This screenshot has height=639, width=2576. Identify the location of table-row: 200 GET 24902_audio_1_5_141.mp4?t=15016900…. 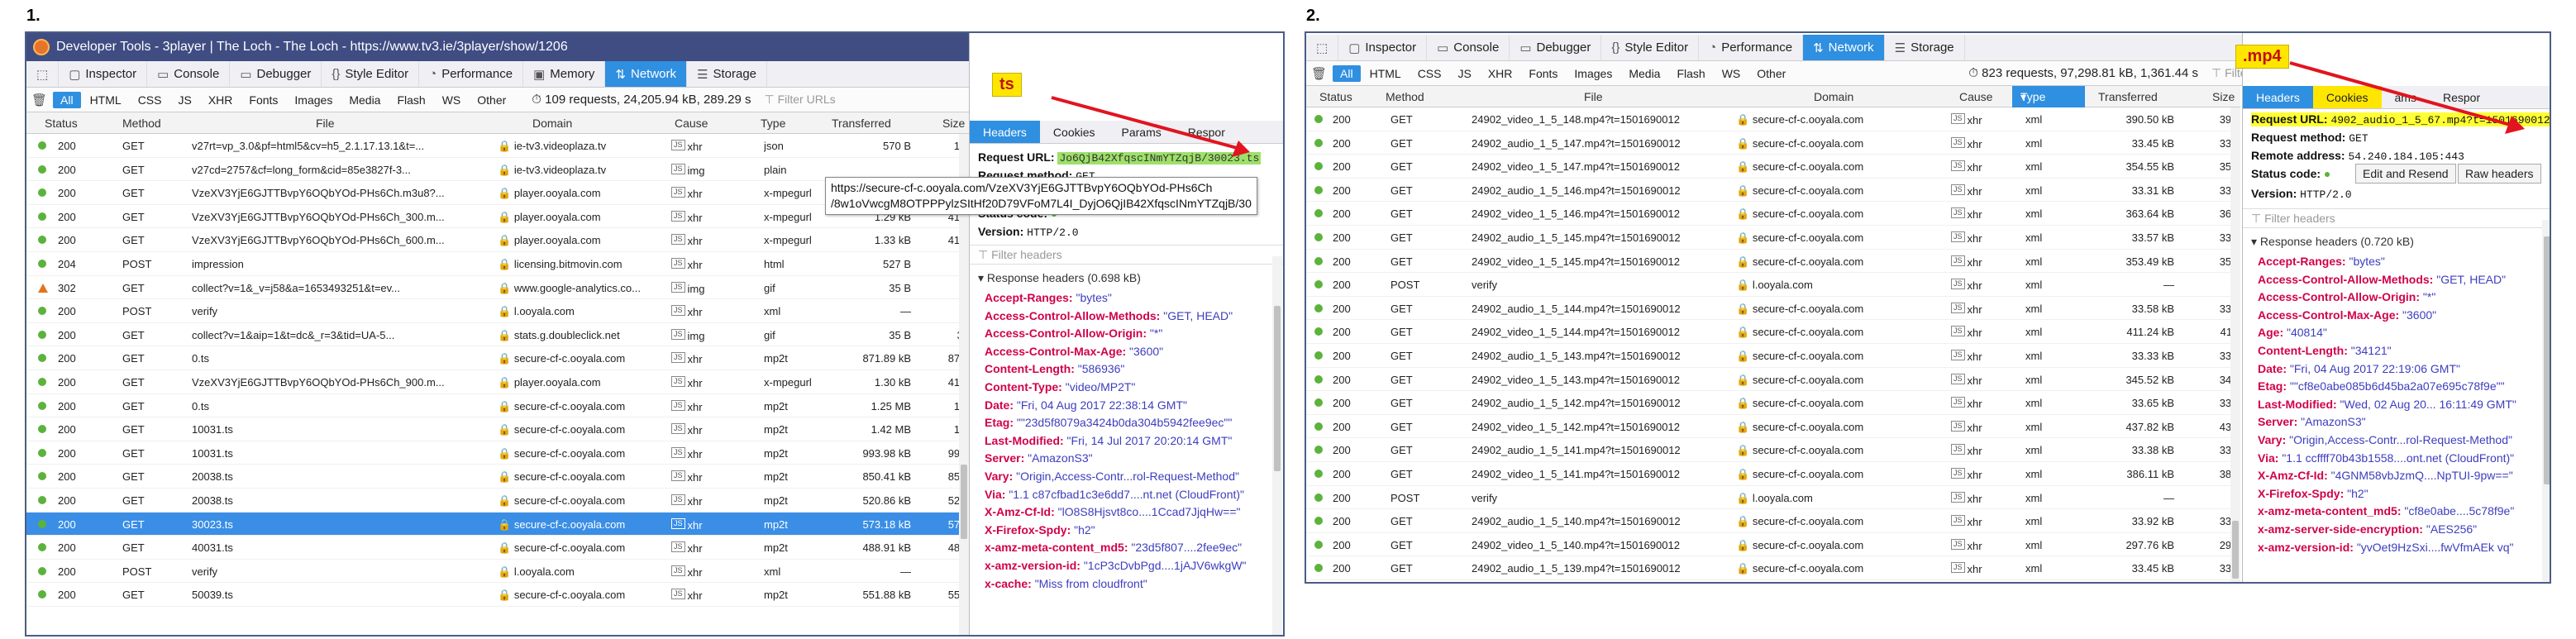
(1773, 450).